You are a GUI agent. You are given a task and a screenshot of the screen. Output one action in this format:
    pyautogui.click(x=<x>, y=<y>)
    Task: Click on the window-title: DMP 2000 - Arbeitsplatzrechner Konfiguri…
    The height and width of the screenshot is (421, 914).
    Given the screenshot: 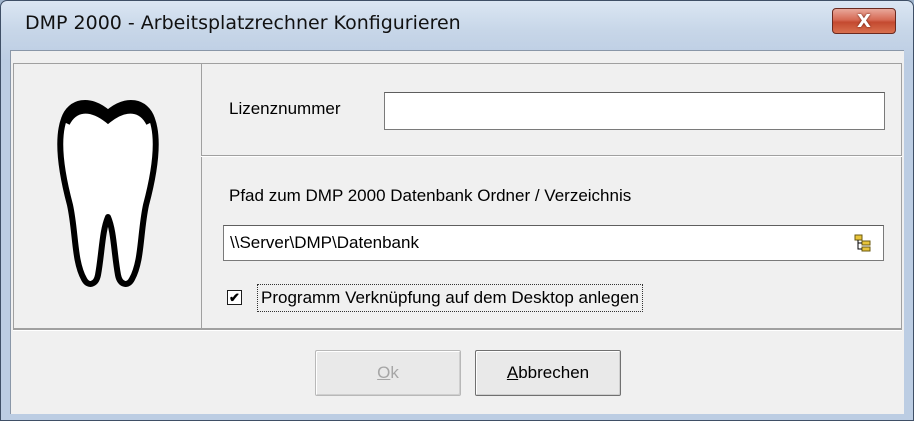 What is the action you would take?
    pyautogui.click(x=243, y=23)
    